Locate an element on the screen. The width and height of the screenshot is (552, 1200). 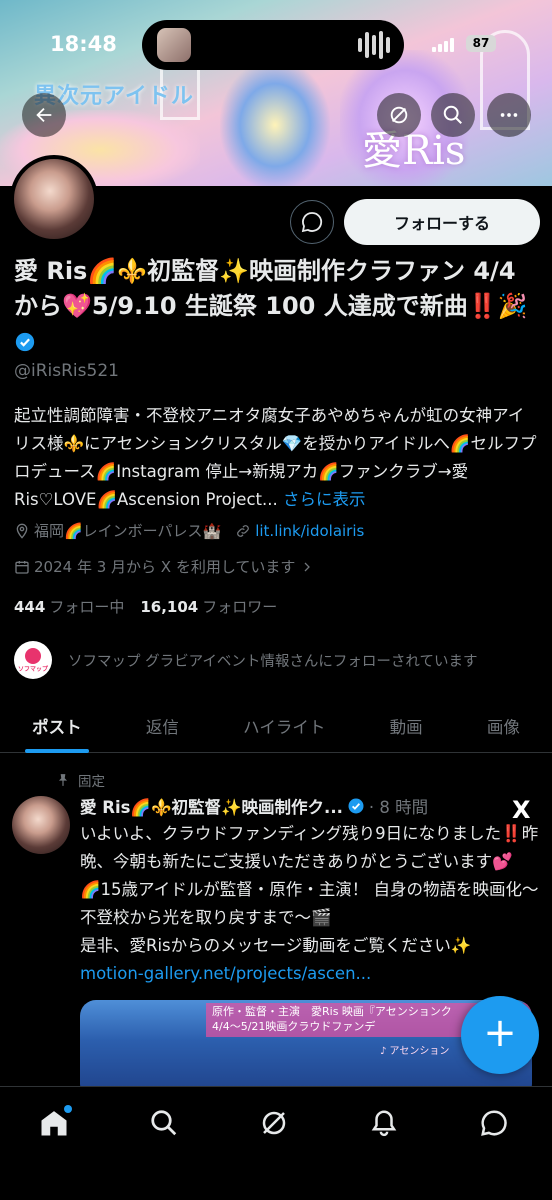
banner-idol-figure is located at coordinates (275, 123).